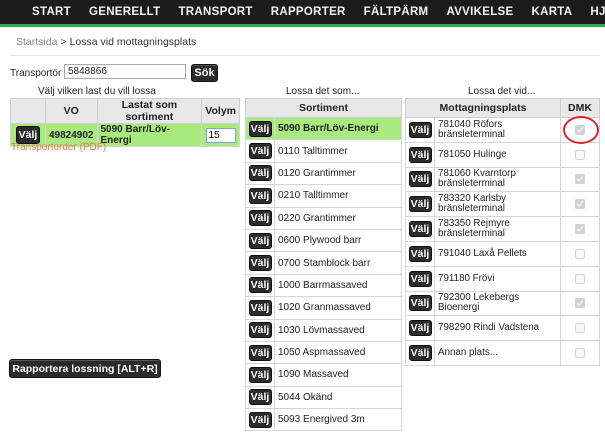  Describe the element at coordinates (323, 375) in the screenshot. I see `sortiment-row: Välj 1090 Massaved` at that location.